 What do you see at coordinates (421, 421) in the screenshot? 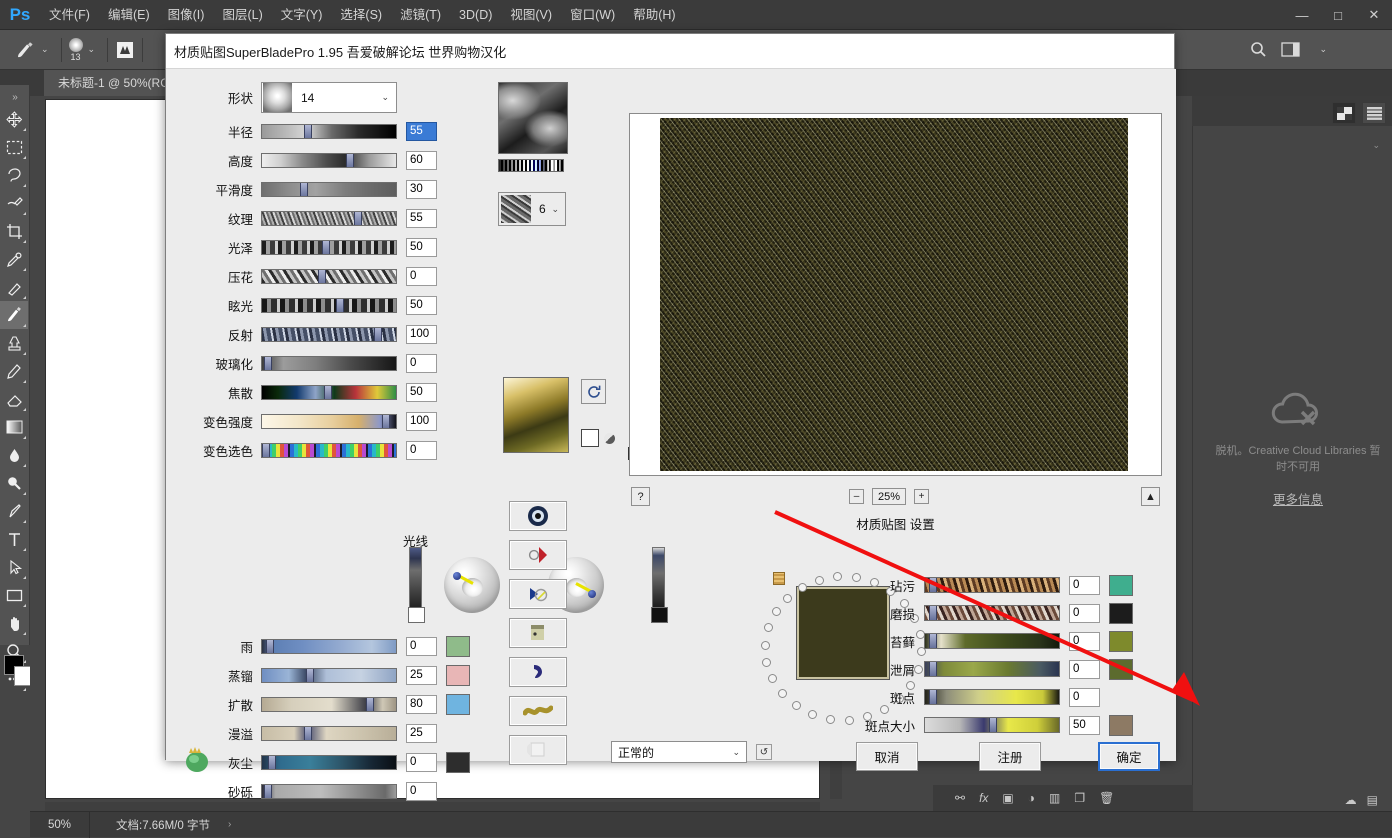
I see `param-10-value-input: 100` at bounding box center [421, 421].